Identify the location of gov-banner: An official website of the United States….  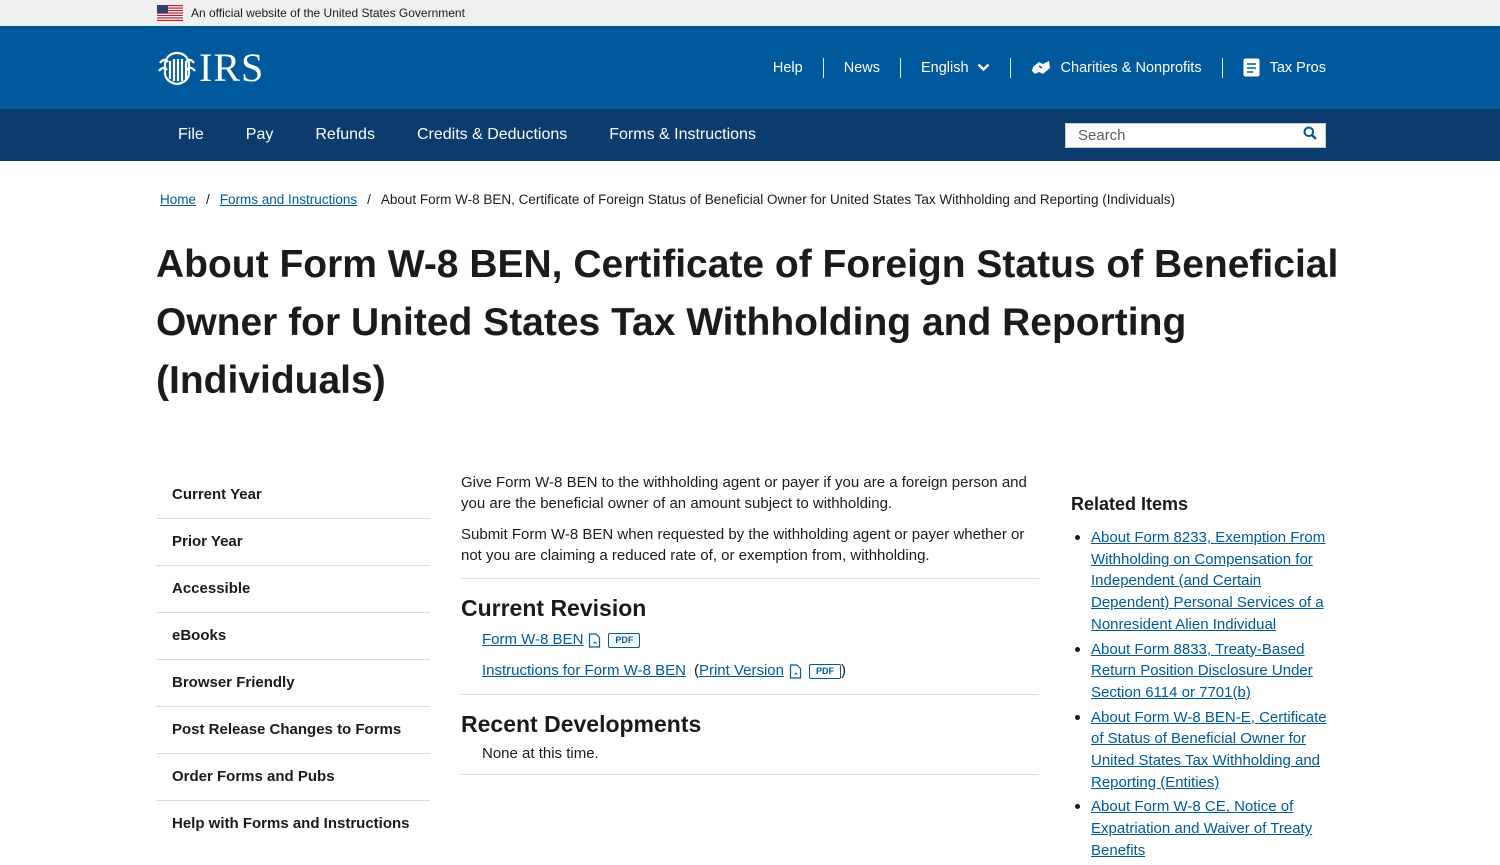
(750, 13).